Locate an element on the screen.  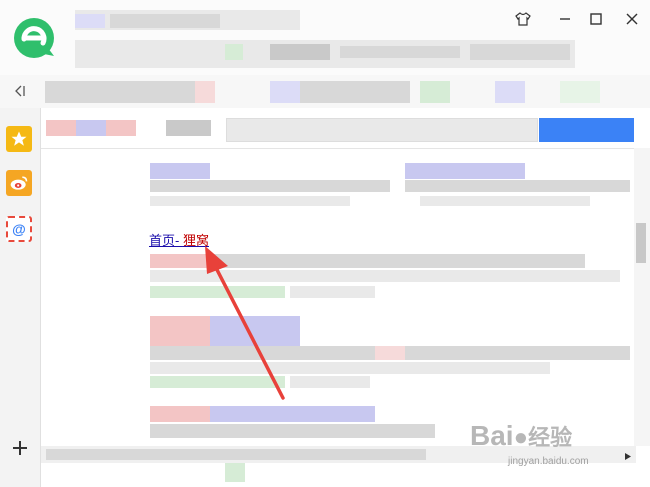
minimize-button is located at coordinates (565, 19).